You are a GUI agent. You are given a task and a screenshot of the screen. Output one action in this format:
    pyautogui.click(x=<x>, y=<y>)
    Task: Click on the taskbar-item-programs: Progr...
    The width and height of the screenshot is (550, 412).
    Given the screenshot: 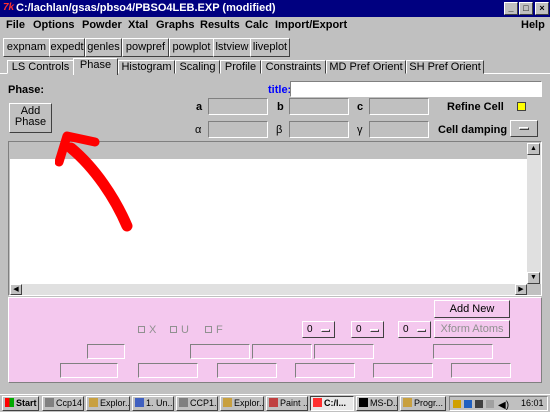 What is the action you would take?
    pyautogui.click(x=423, y=403)
    